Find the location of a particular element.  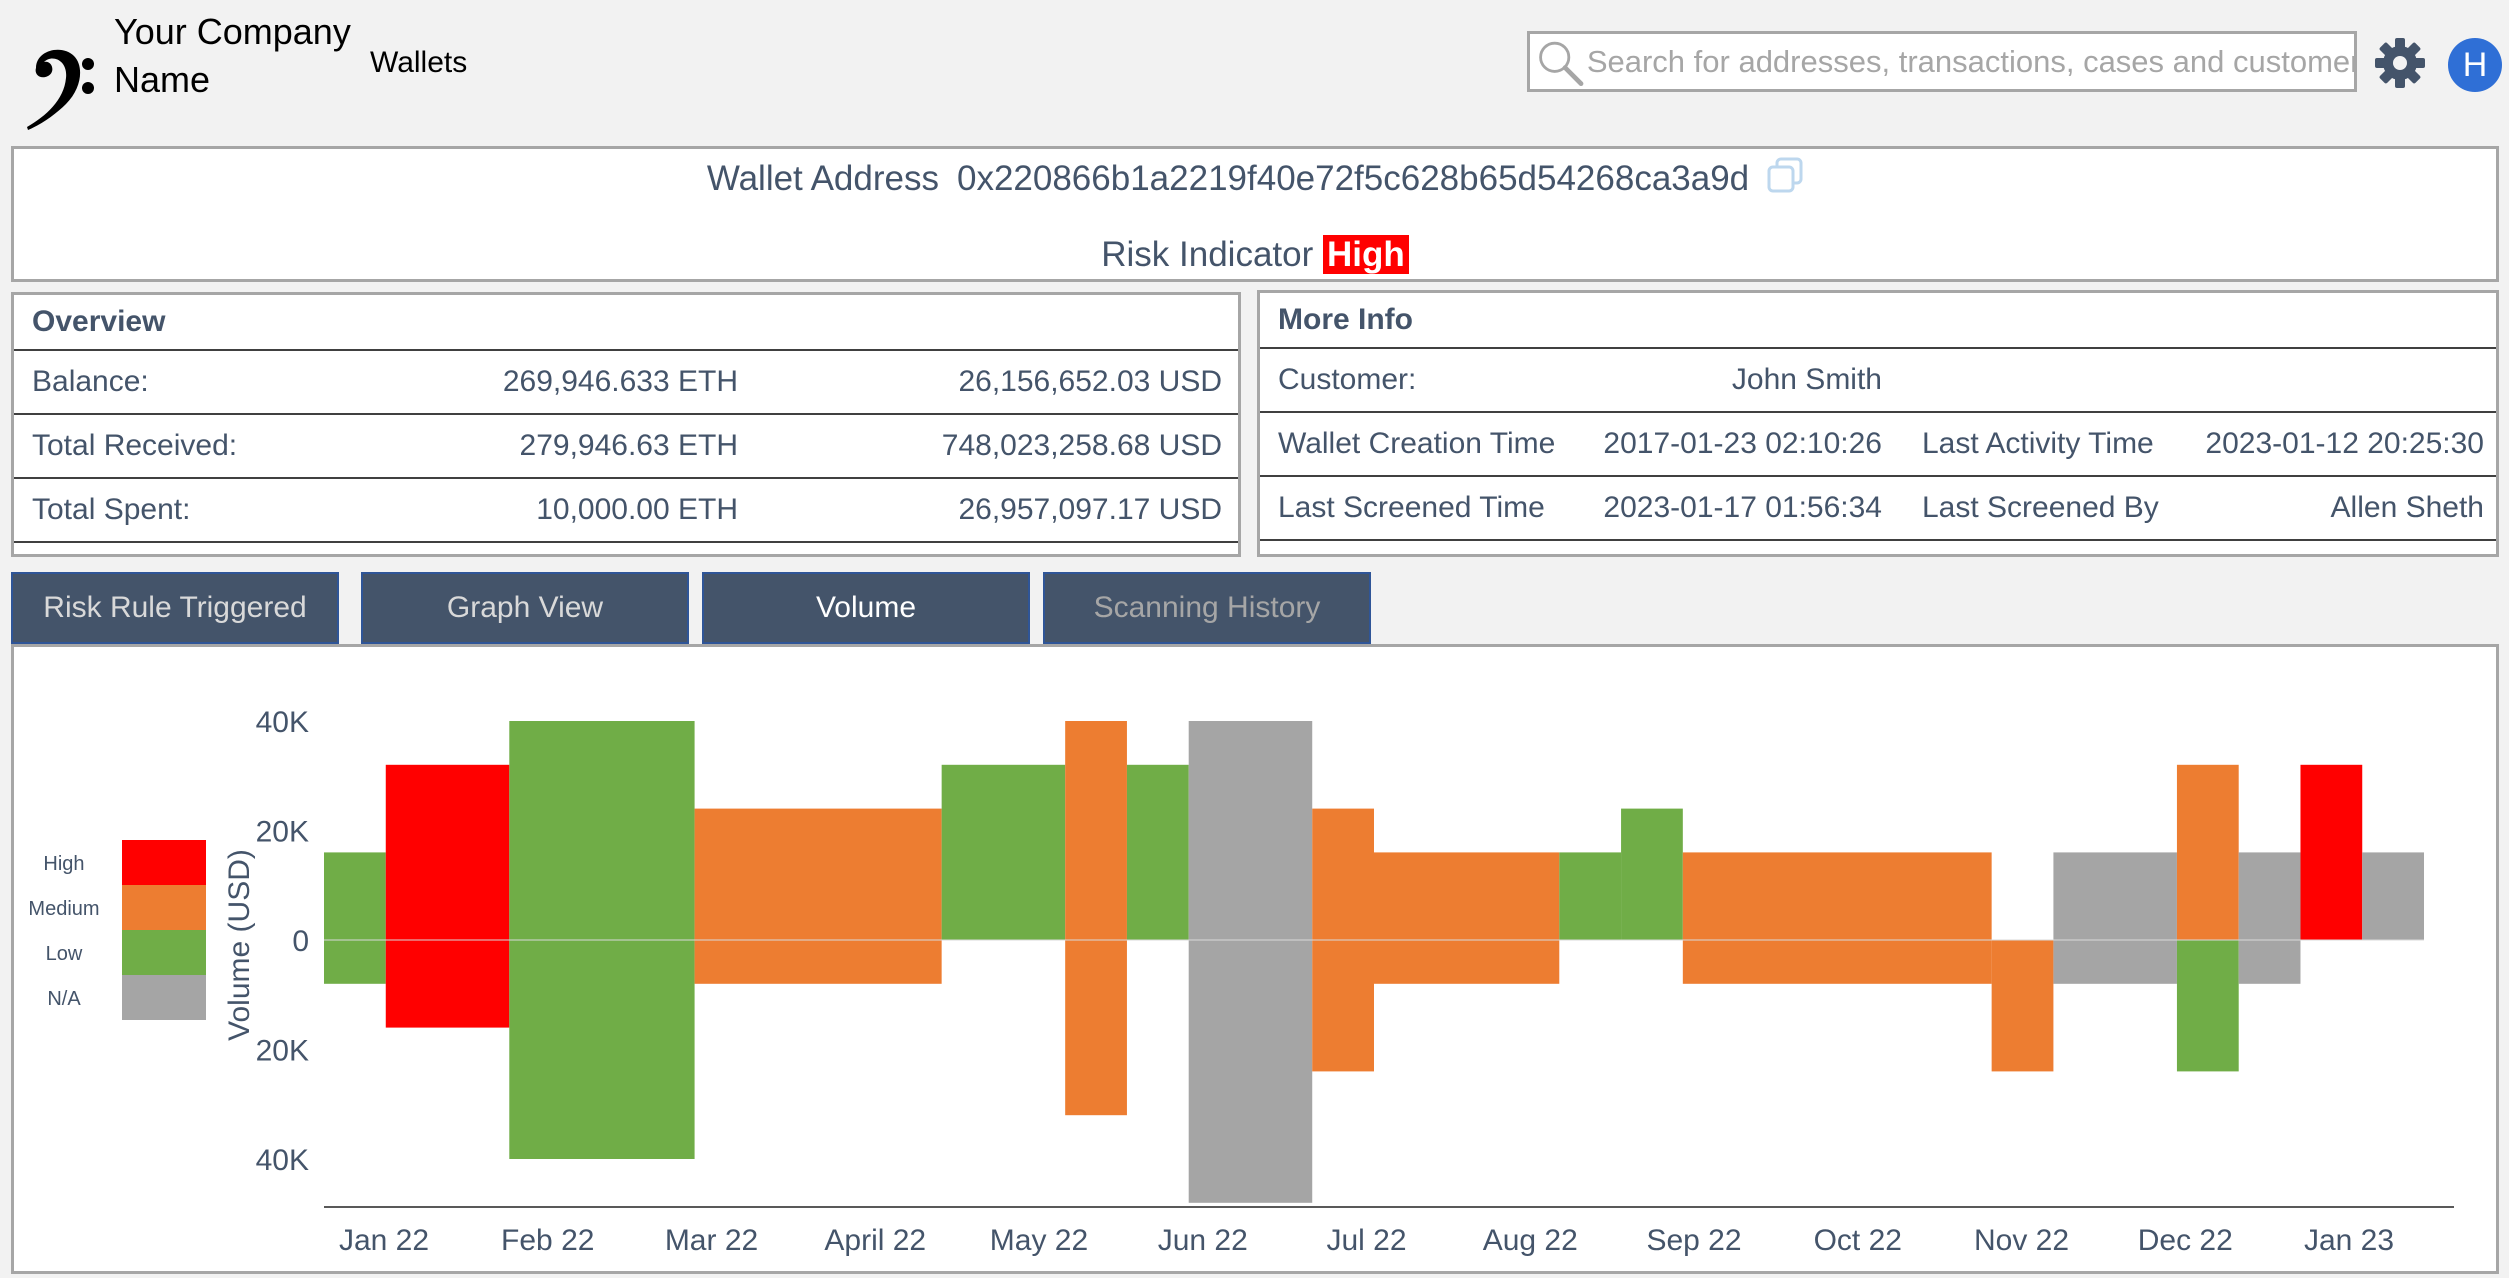

legend-label: N/A is located at coordinates (64, 999).